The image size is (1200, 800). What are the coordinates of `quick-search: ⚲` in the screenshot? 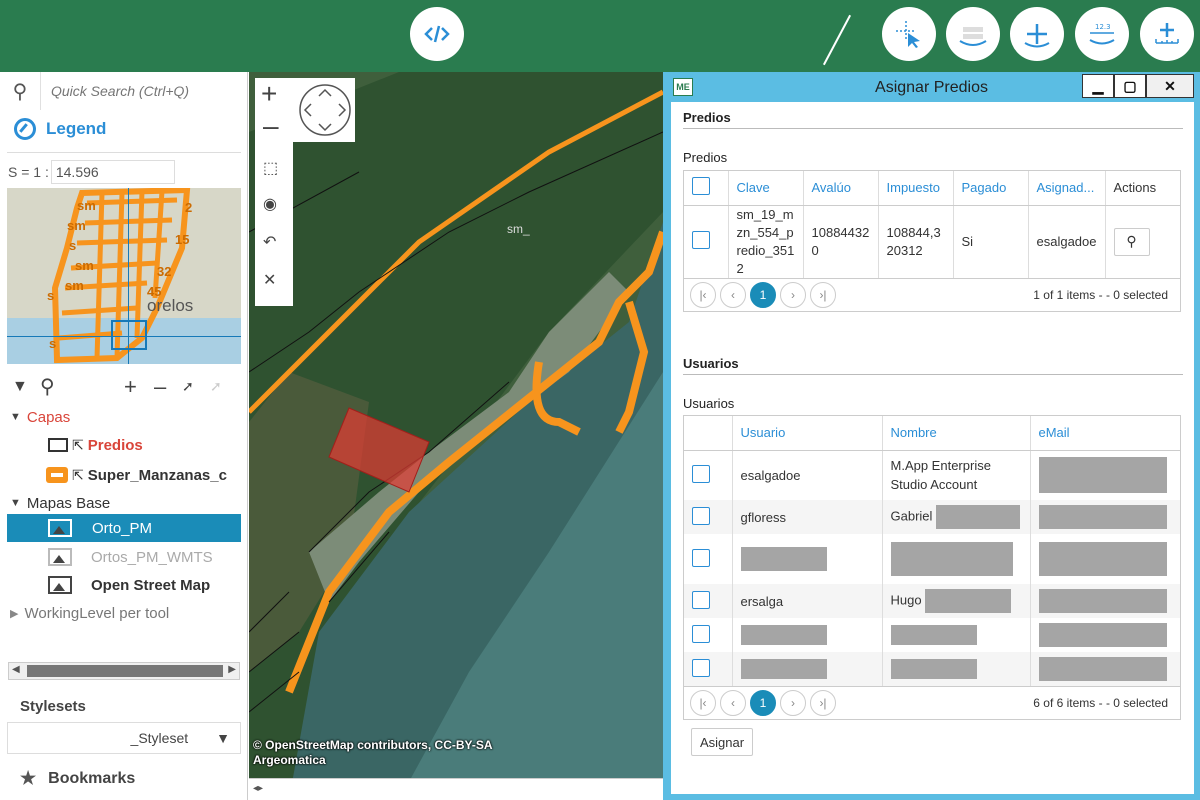 It's located at (124, 91).